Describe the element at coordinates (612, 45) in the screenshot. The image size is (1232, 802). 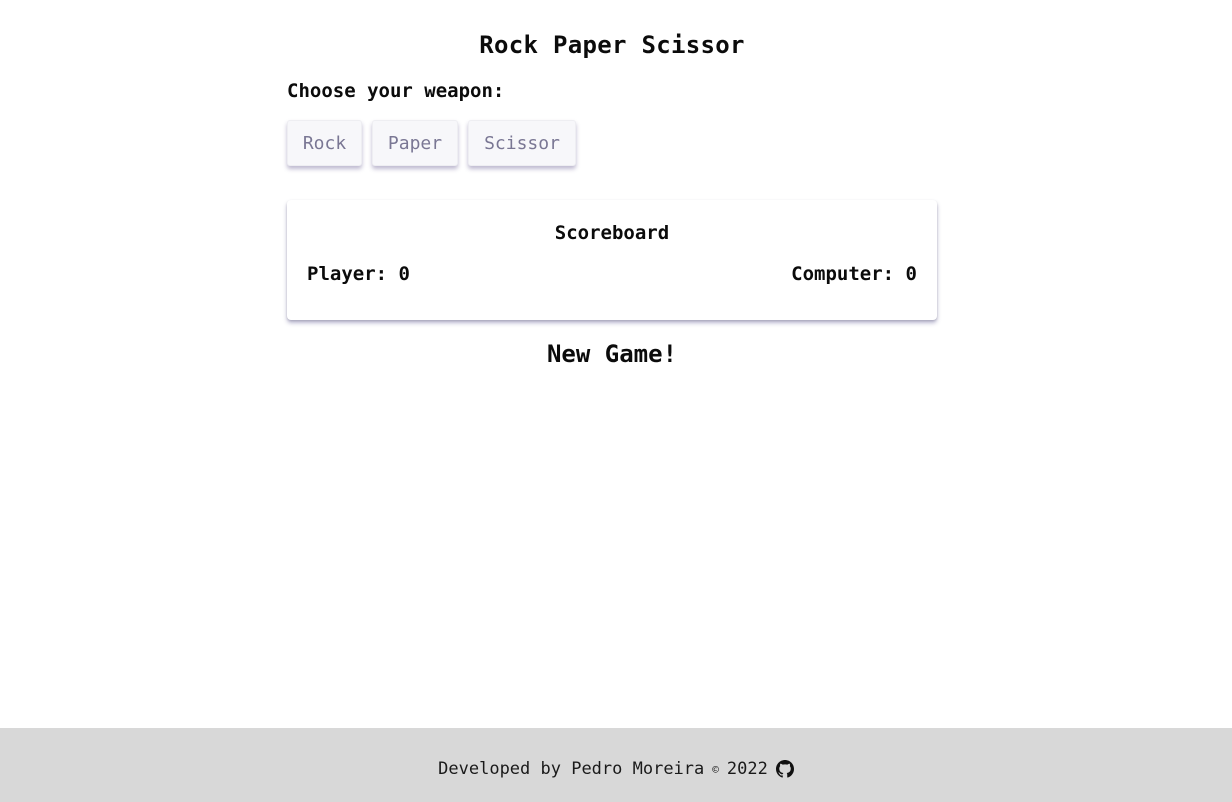
I see `page-title: Rock Paper Scissor` at that location.